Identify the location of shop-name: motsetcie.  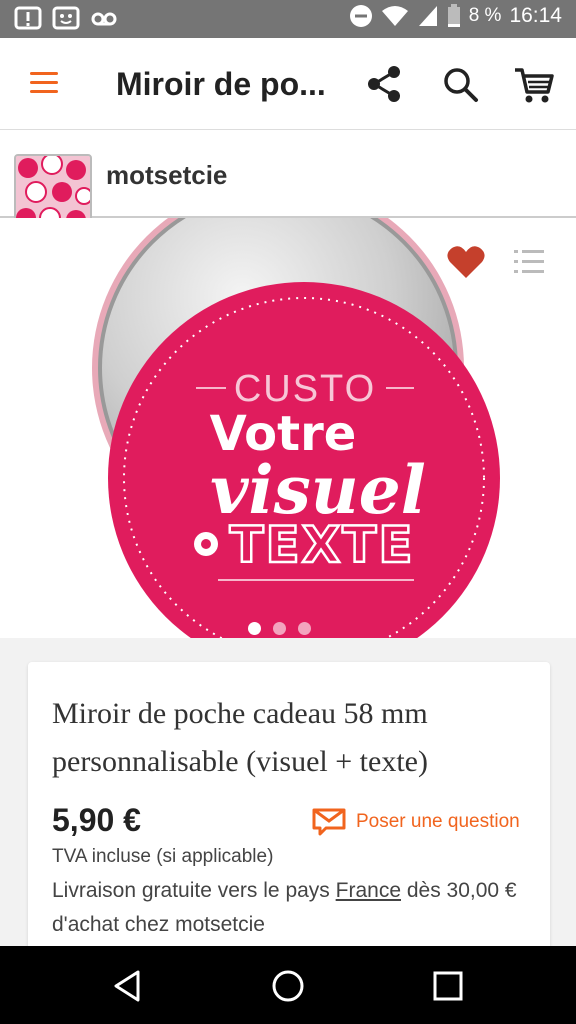
(166, 175).